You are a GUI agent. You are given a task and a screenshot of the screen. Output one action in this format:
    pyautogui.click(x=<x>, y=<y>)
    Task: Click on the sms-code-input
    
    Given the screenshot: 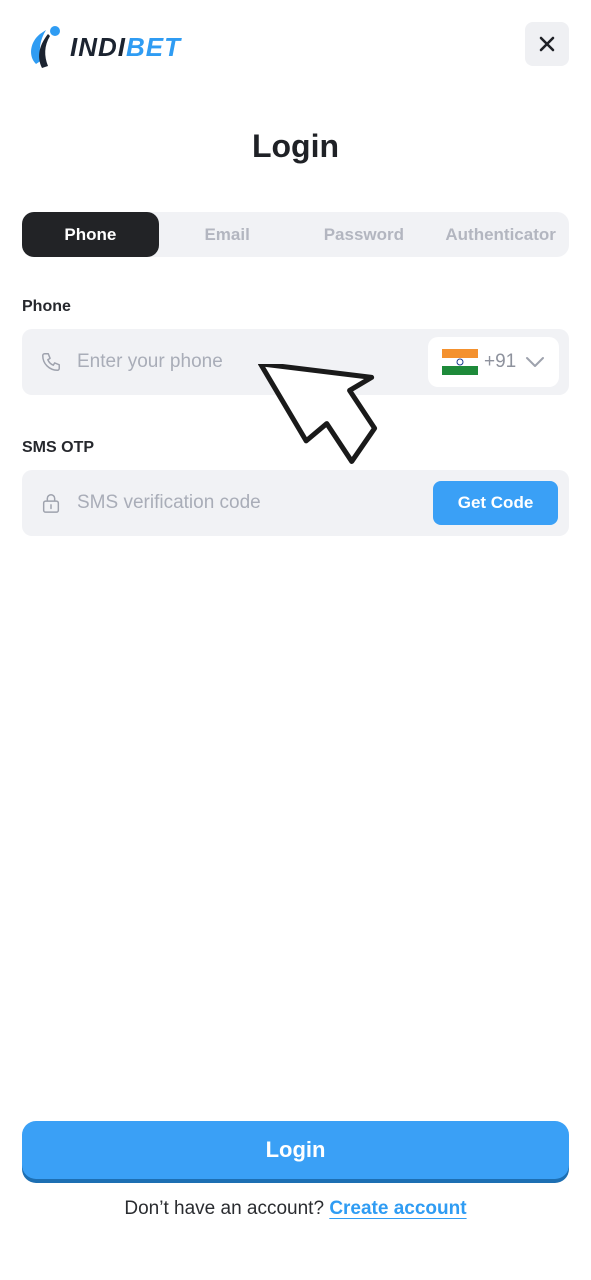 What is the action you would take?
    pyautogui.click(x=242, y=503)
    